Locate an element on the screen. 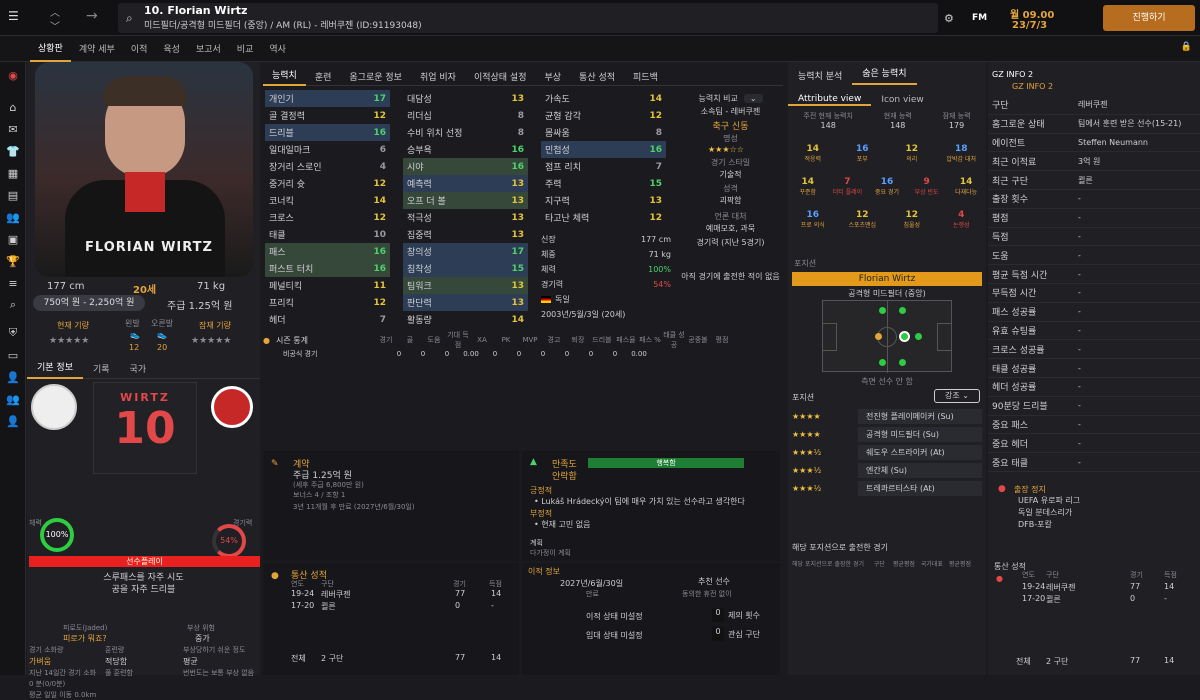 This screenshot has height=700, width=1200. attribute-row: 몸싸움 8 is located at coordinates (603, 132).